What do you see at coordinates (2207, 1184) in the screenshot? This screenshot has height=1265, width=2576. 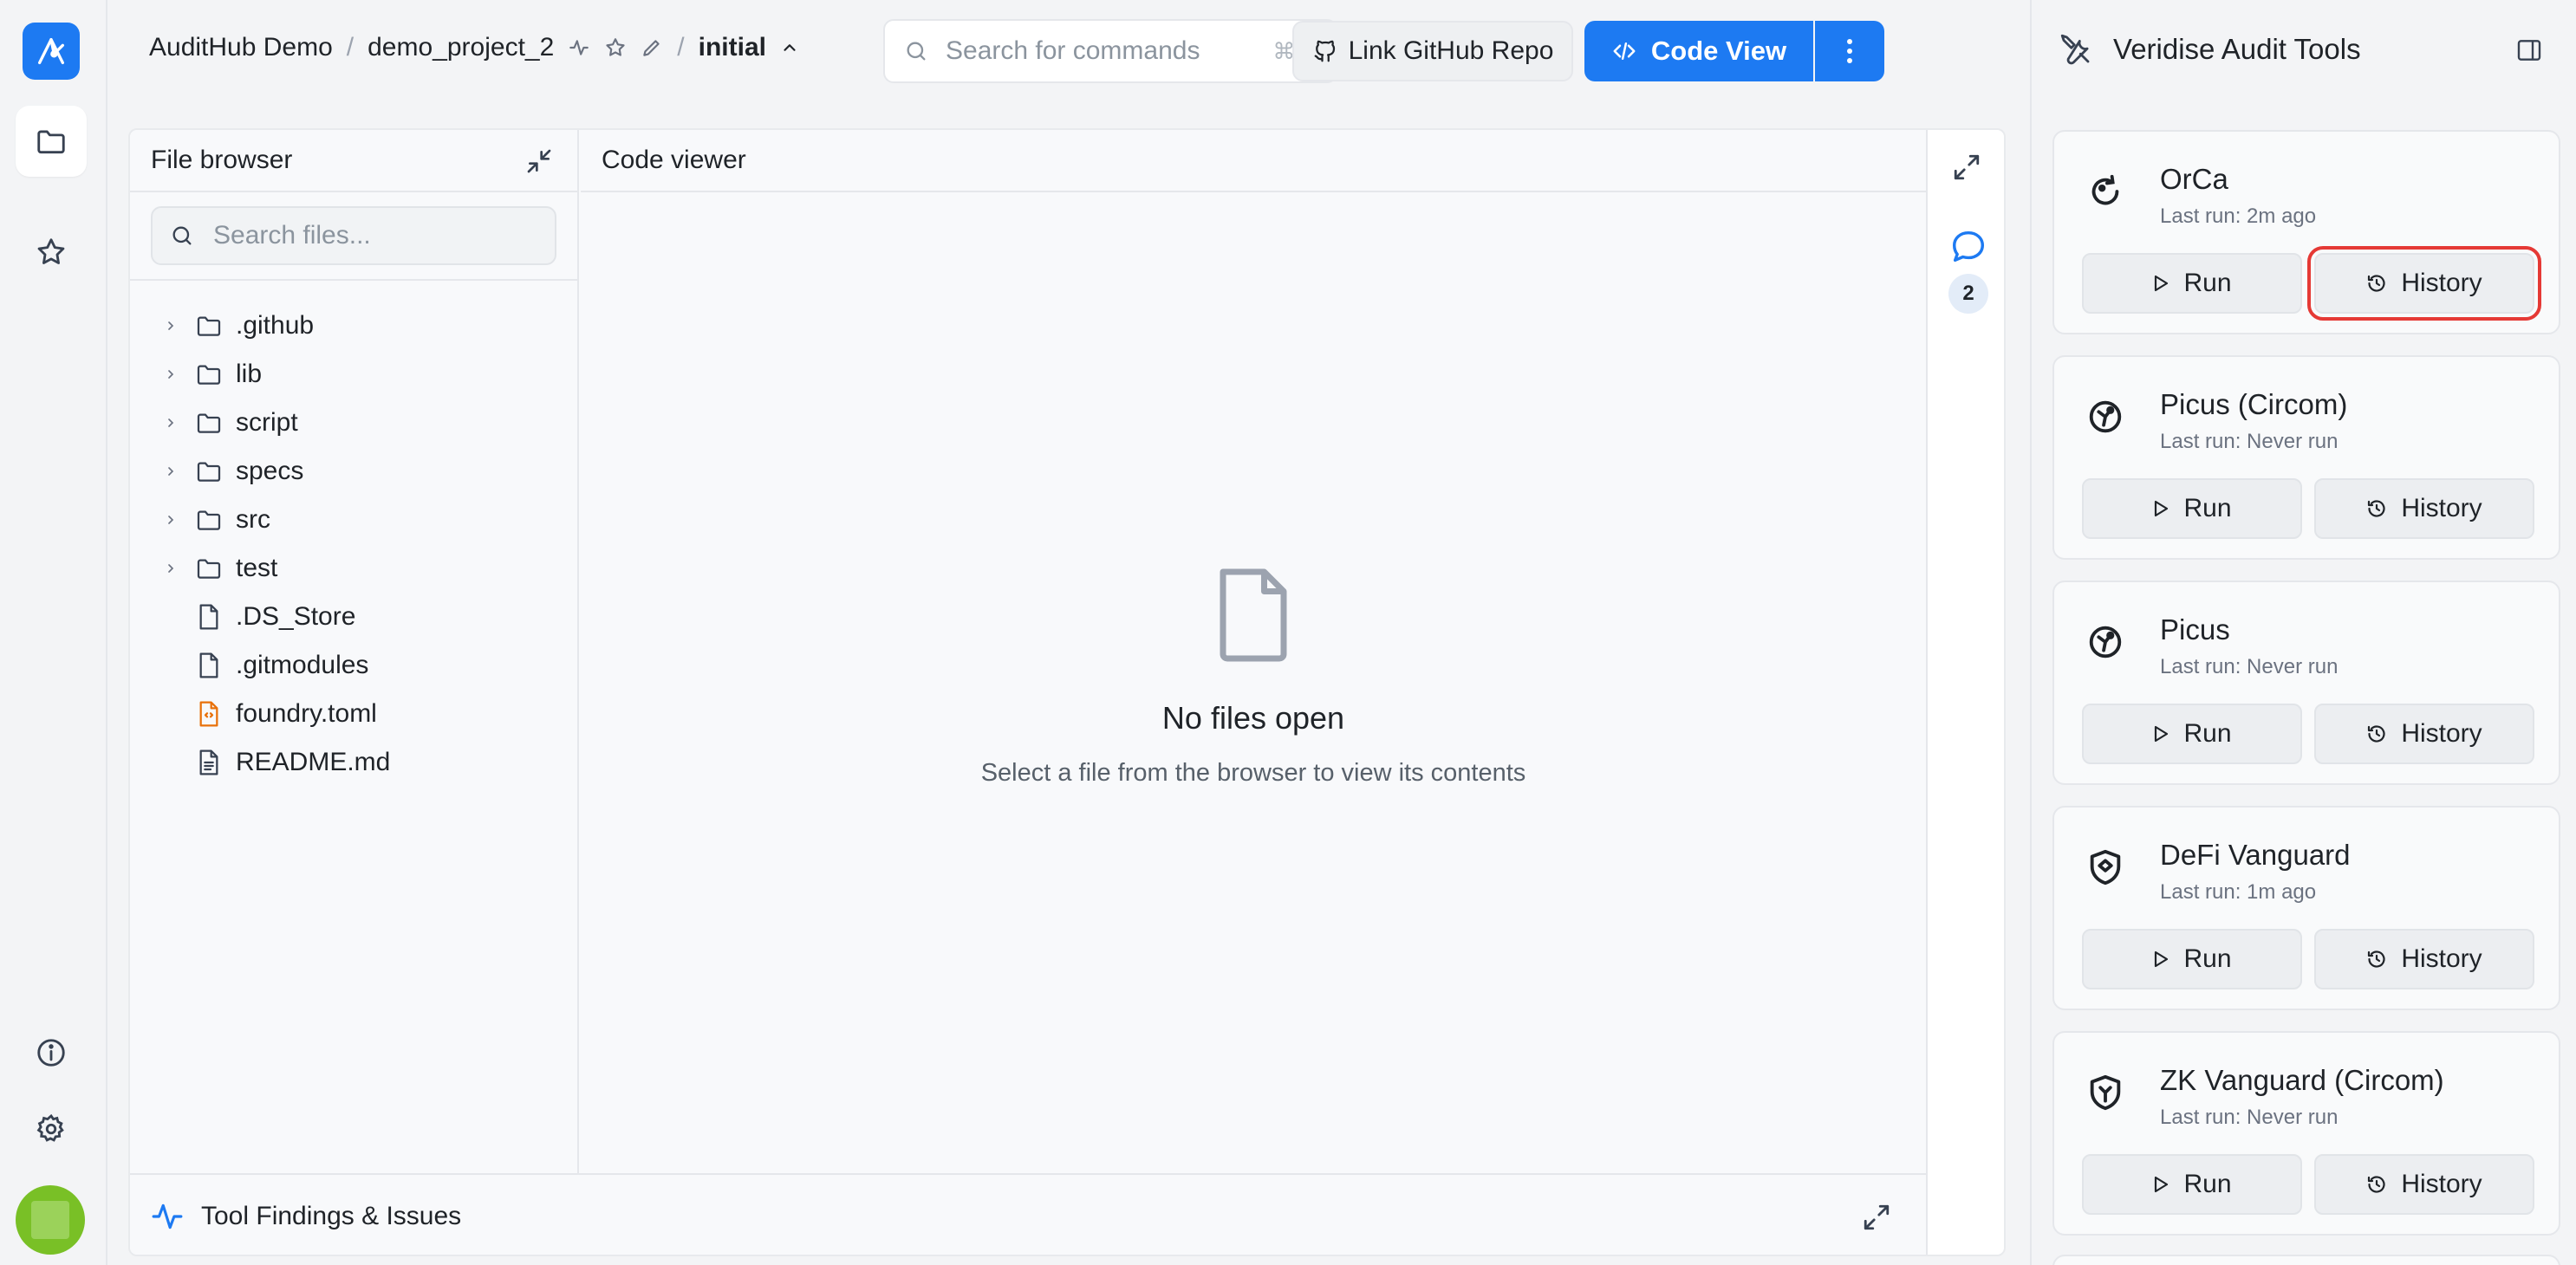 I see `run-label: Run` at bounding box center [2207, 1184].